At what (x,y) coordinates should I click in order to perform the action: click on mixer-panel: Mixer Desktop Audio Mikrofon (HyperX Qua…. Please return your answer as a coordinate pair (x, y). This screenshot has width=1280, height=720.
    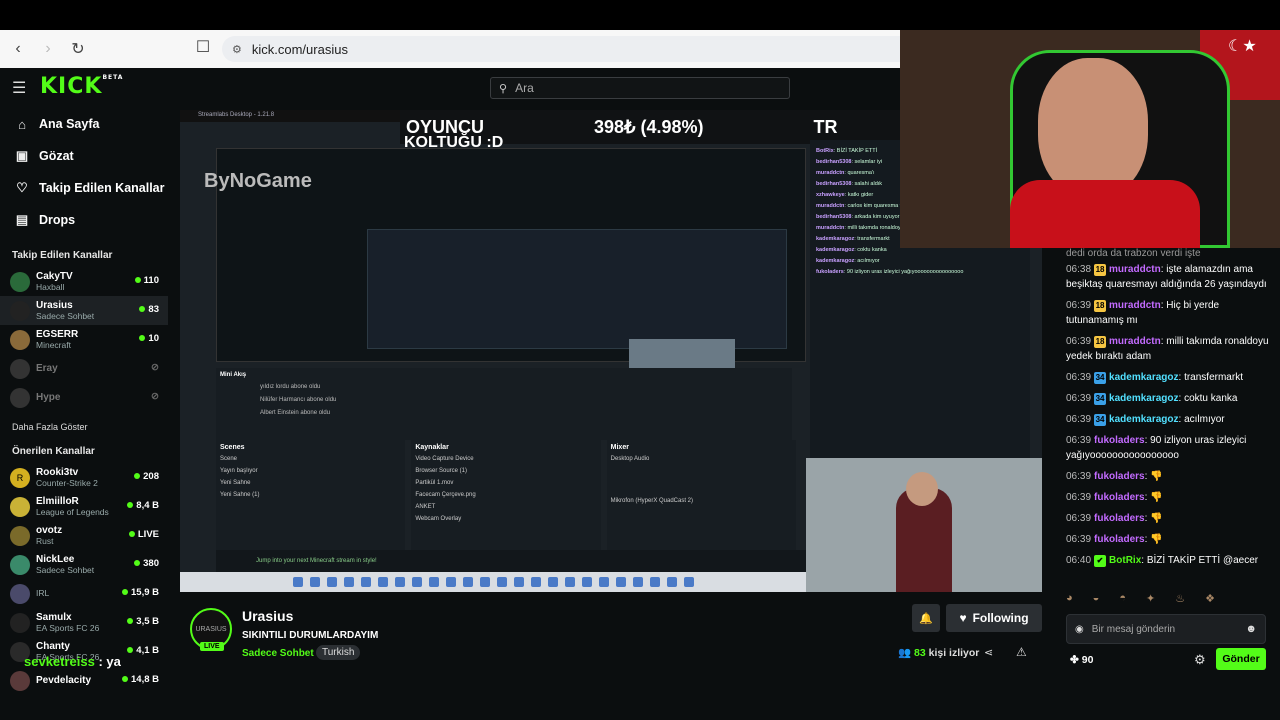
    Looking at the image, I should click on (701, 495).